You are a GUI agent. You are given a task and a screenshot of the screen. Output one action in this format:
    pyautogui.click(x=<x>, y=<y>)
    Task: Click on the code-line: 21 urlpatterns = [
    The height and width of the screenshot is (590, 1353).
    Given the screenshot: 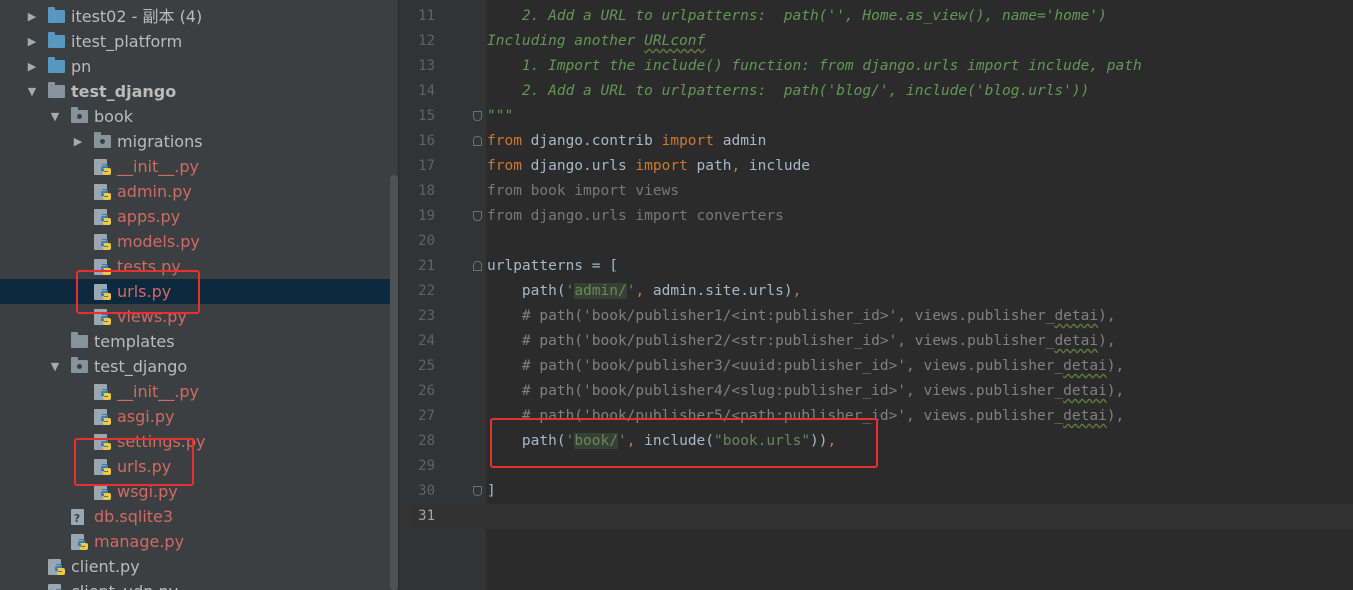 What is the action you would take?
    pyautogui.click(x=881, y=266)
    